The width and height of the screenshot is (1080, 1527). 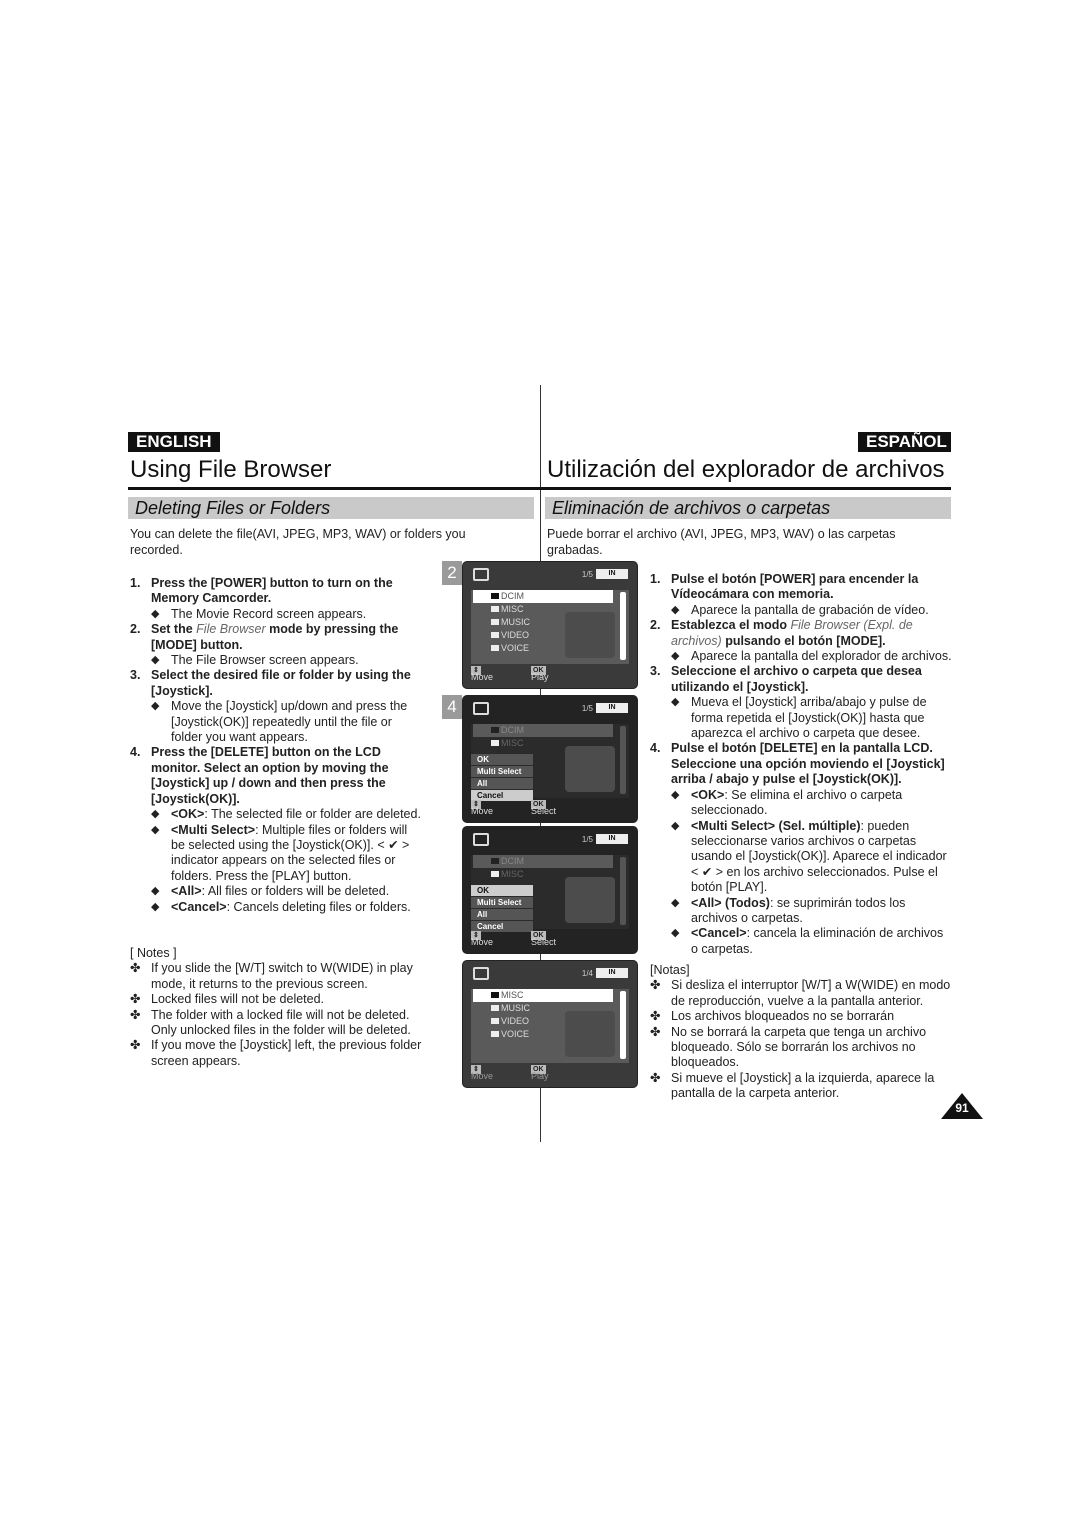 What do you see at coordinates (135, 675) in the screenshot?
I see `step-number: 3.` at bounding box center [135, 675].